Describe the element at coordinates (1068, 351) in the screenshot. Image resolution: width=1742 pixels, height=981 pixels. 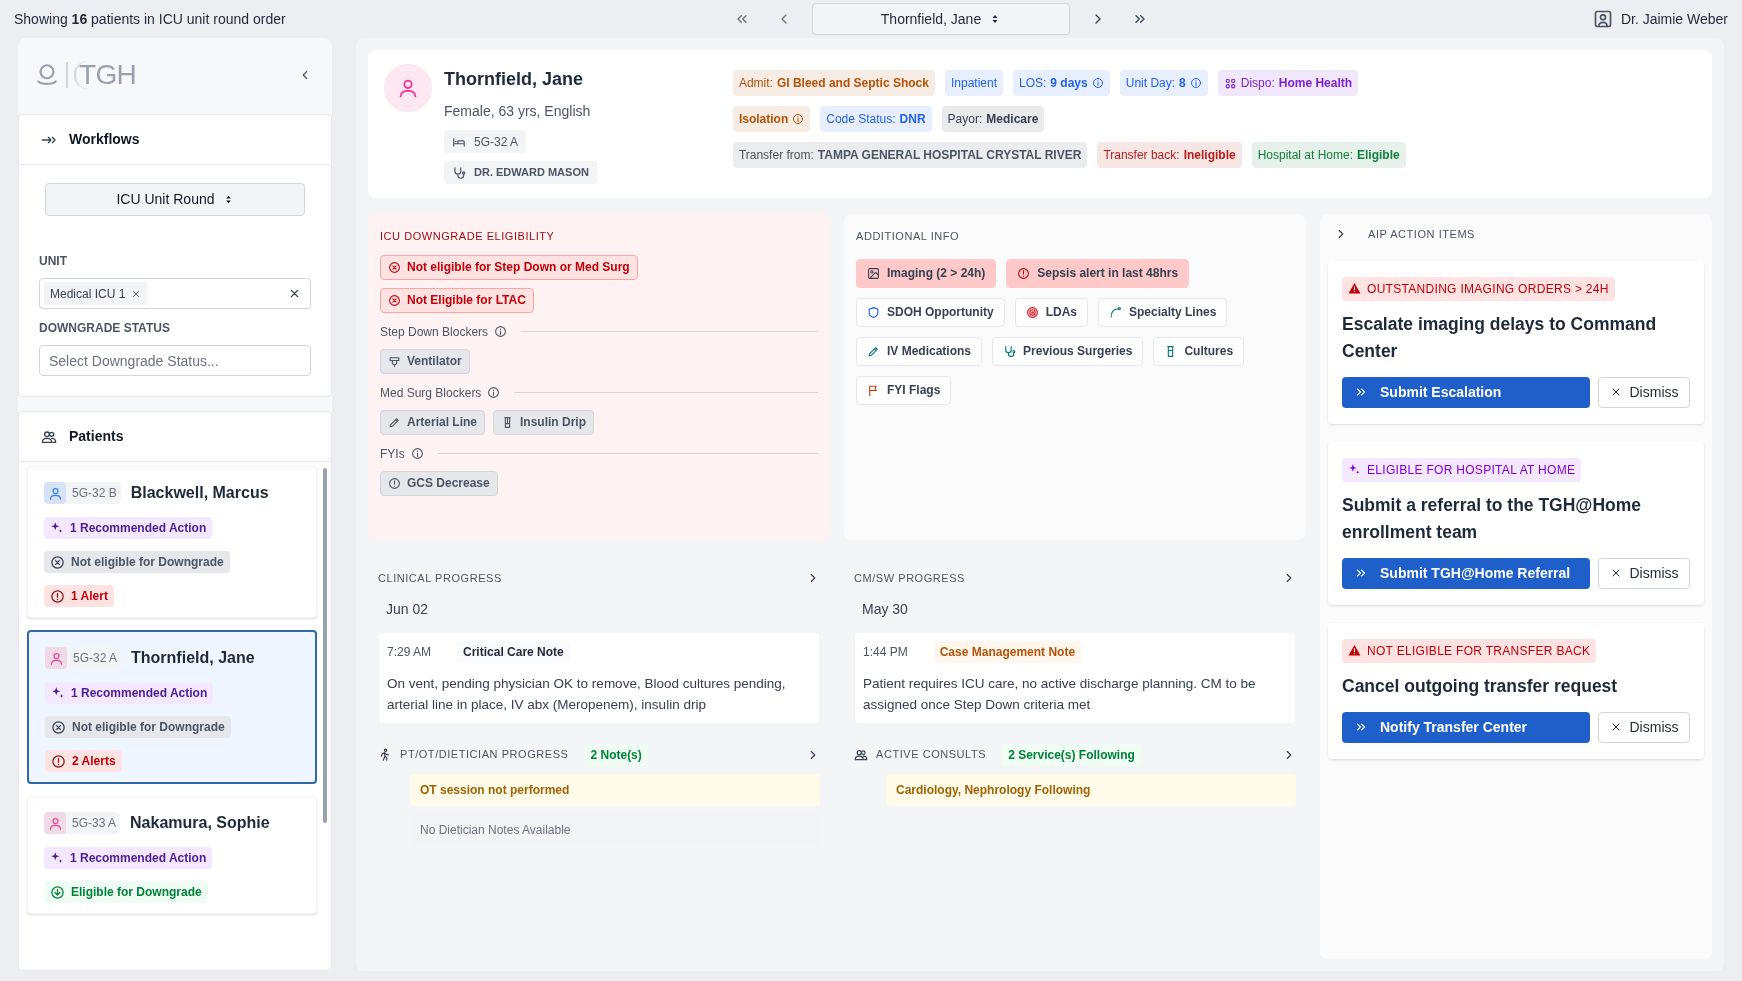
I see `info-tag: Previous Surgeries` at that location.